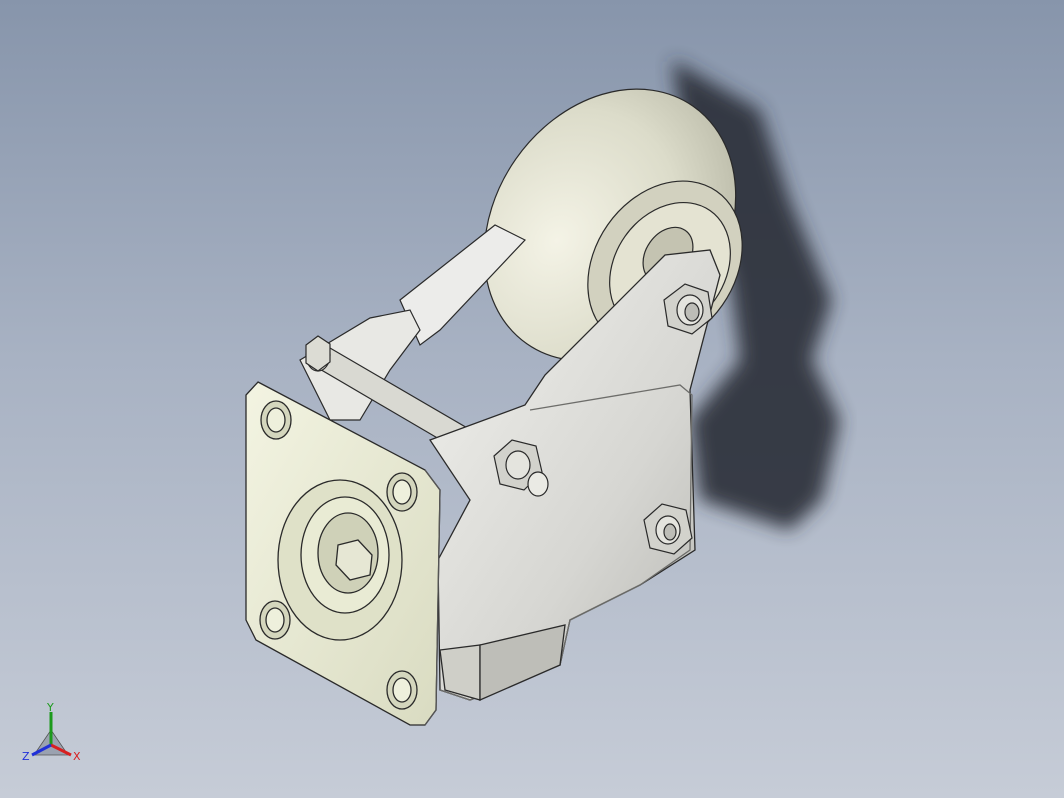  Describe the element at coordinates (51, 732) in the screenshot. I see `orientation-triad: Y X Z` at that location.